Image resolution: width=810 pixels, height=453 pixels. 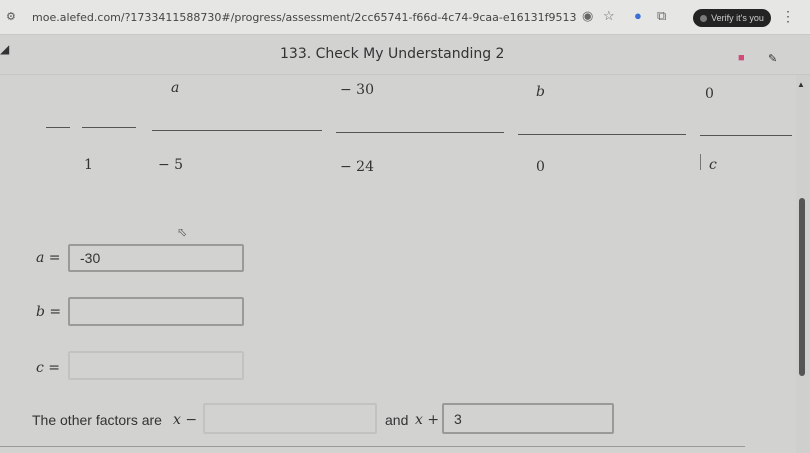 What do you see at coordinates (372, 446) in the screenshot?
I see `bottom-divider` at bounding box center [372, 446].